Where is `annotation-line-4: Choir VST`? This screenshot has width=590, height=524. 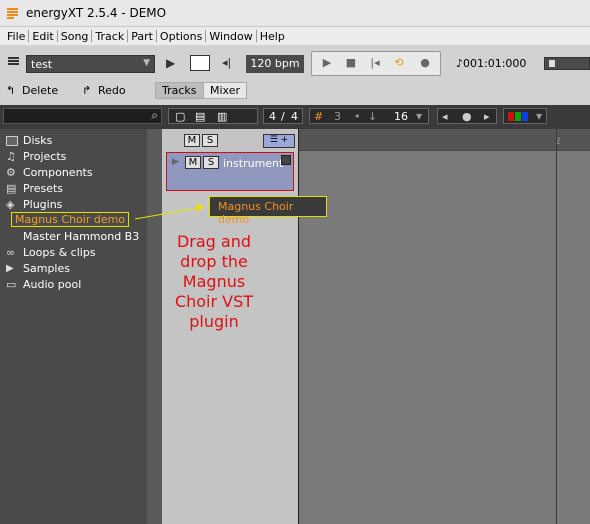
annotation-line-4: Choir VST is located at coordinates (214, 301).